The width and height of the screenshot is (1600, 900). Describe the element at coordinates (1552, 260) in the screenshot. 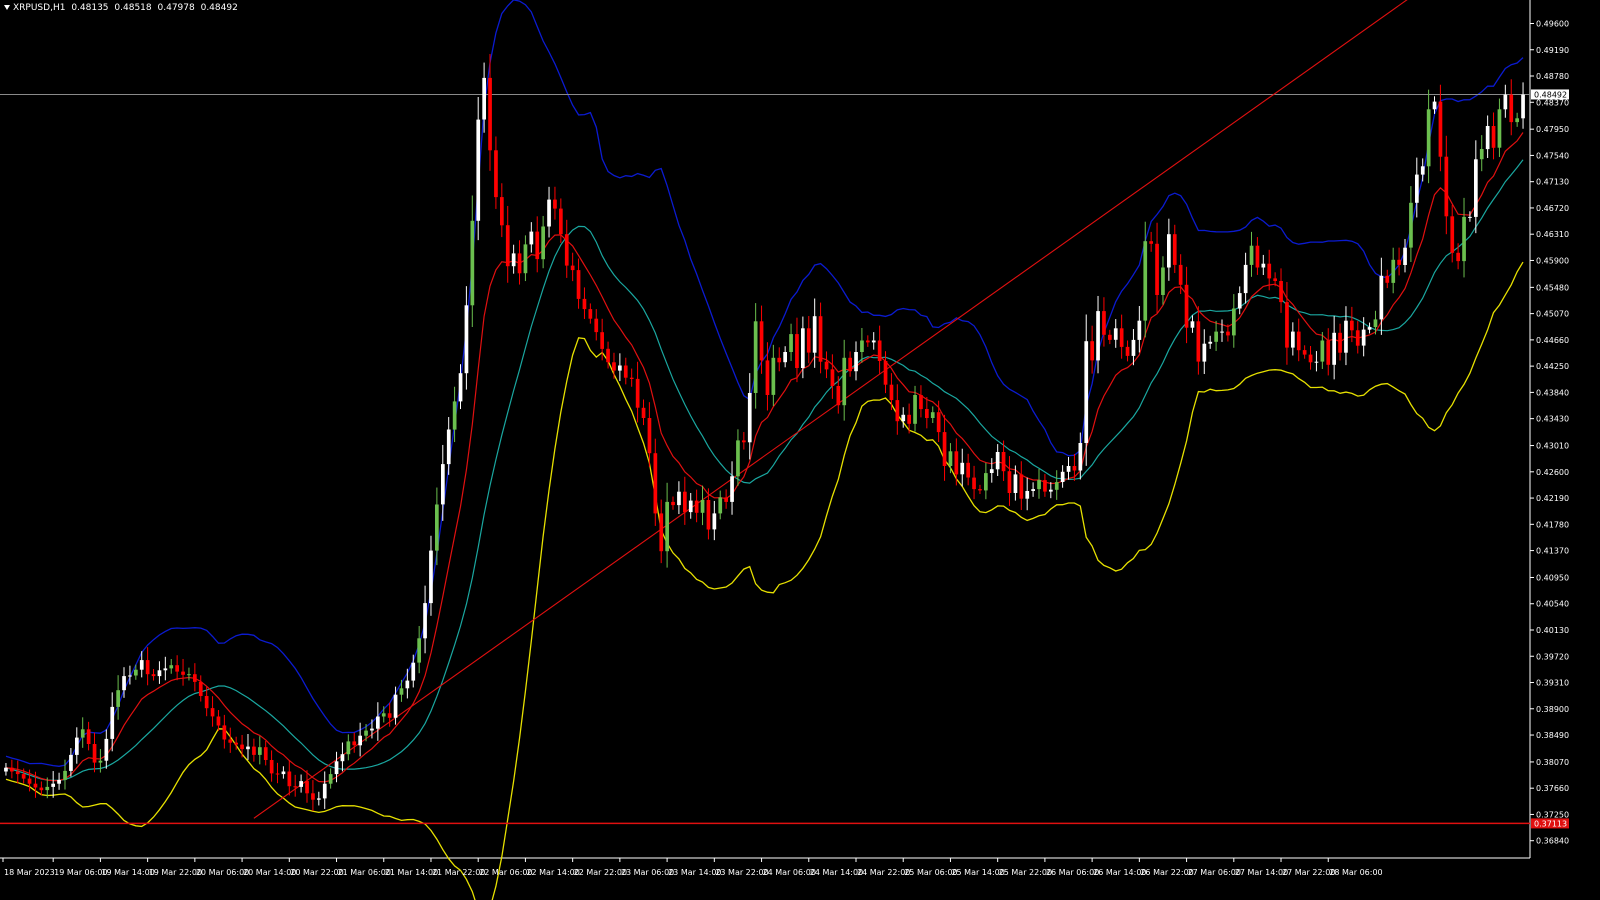

I see `y-tick-label: 0.45900` at that location.